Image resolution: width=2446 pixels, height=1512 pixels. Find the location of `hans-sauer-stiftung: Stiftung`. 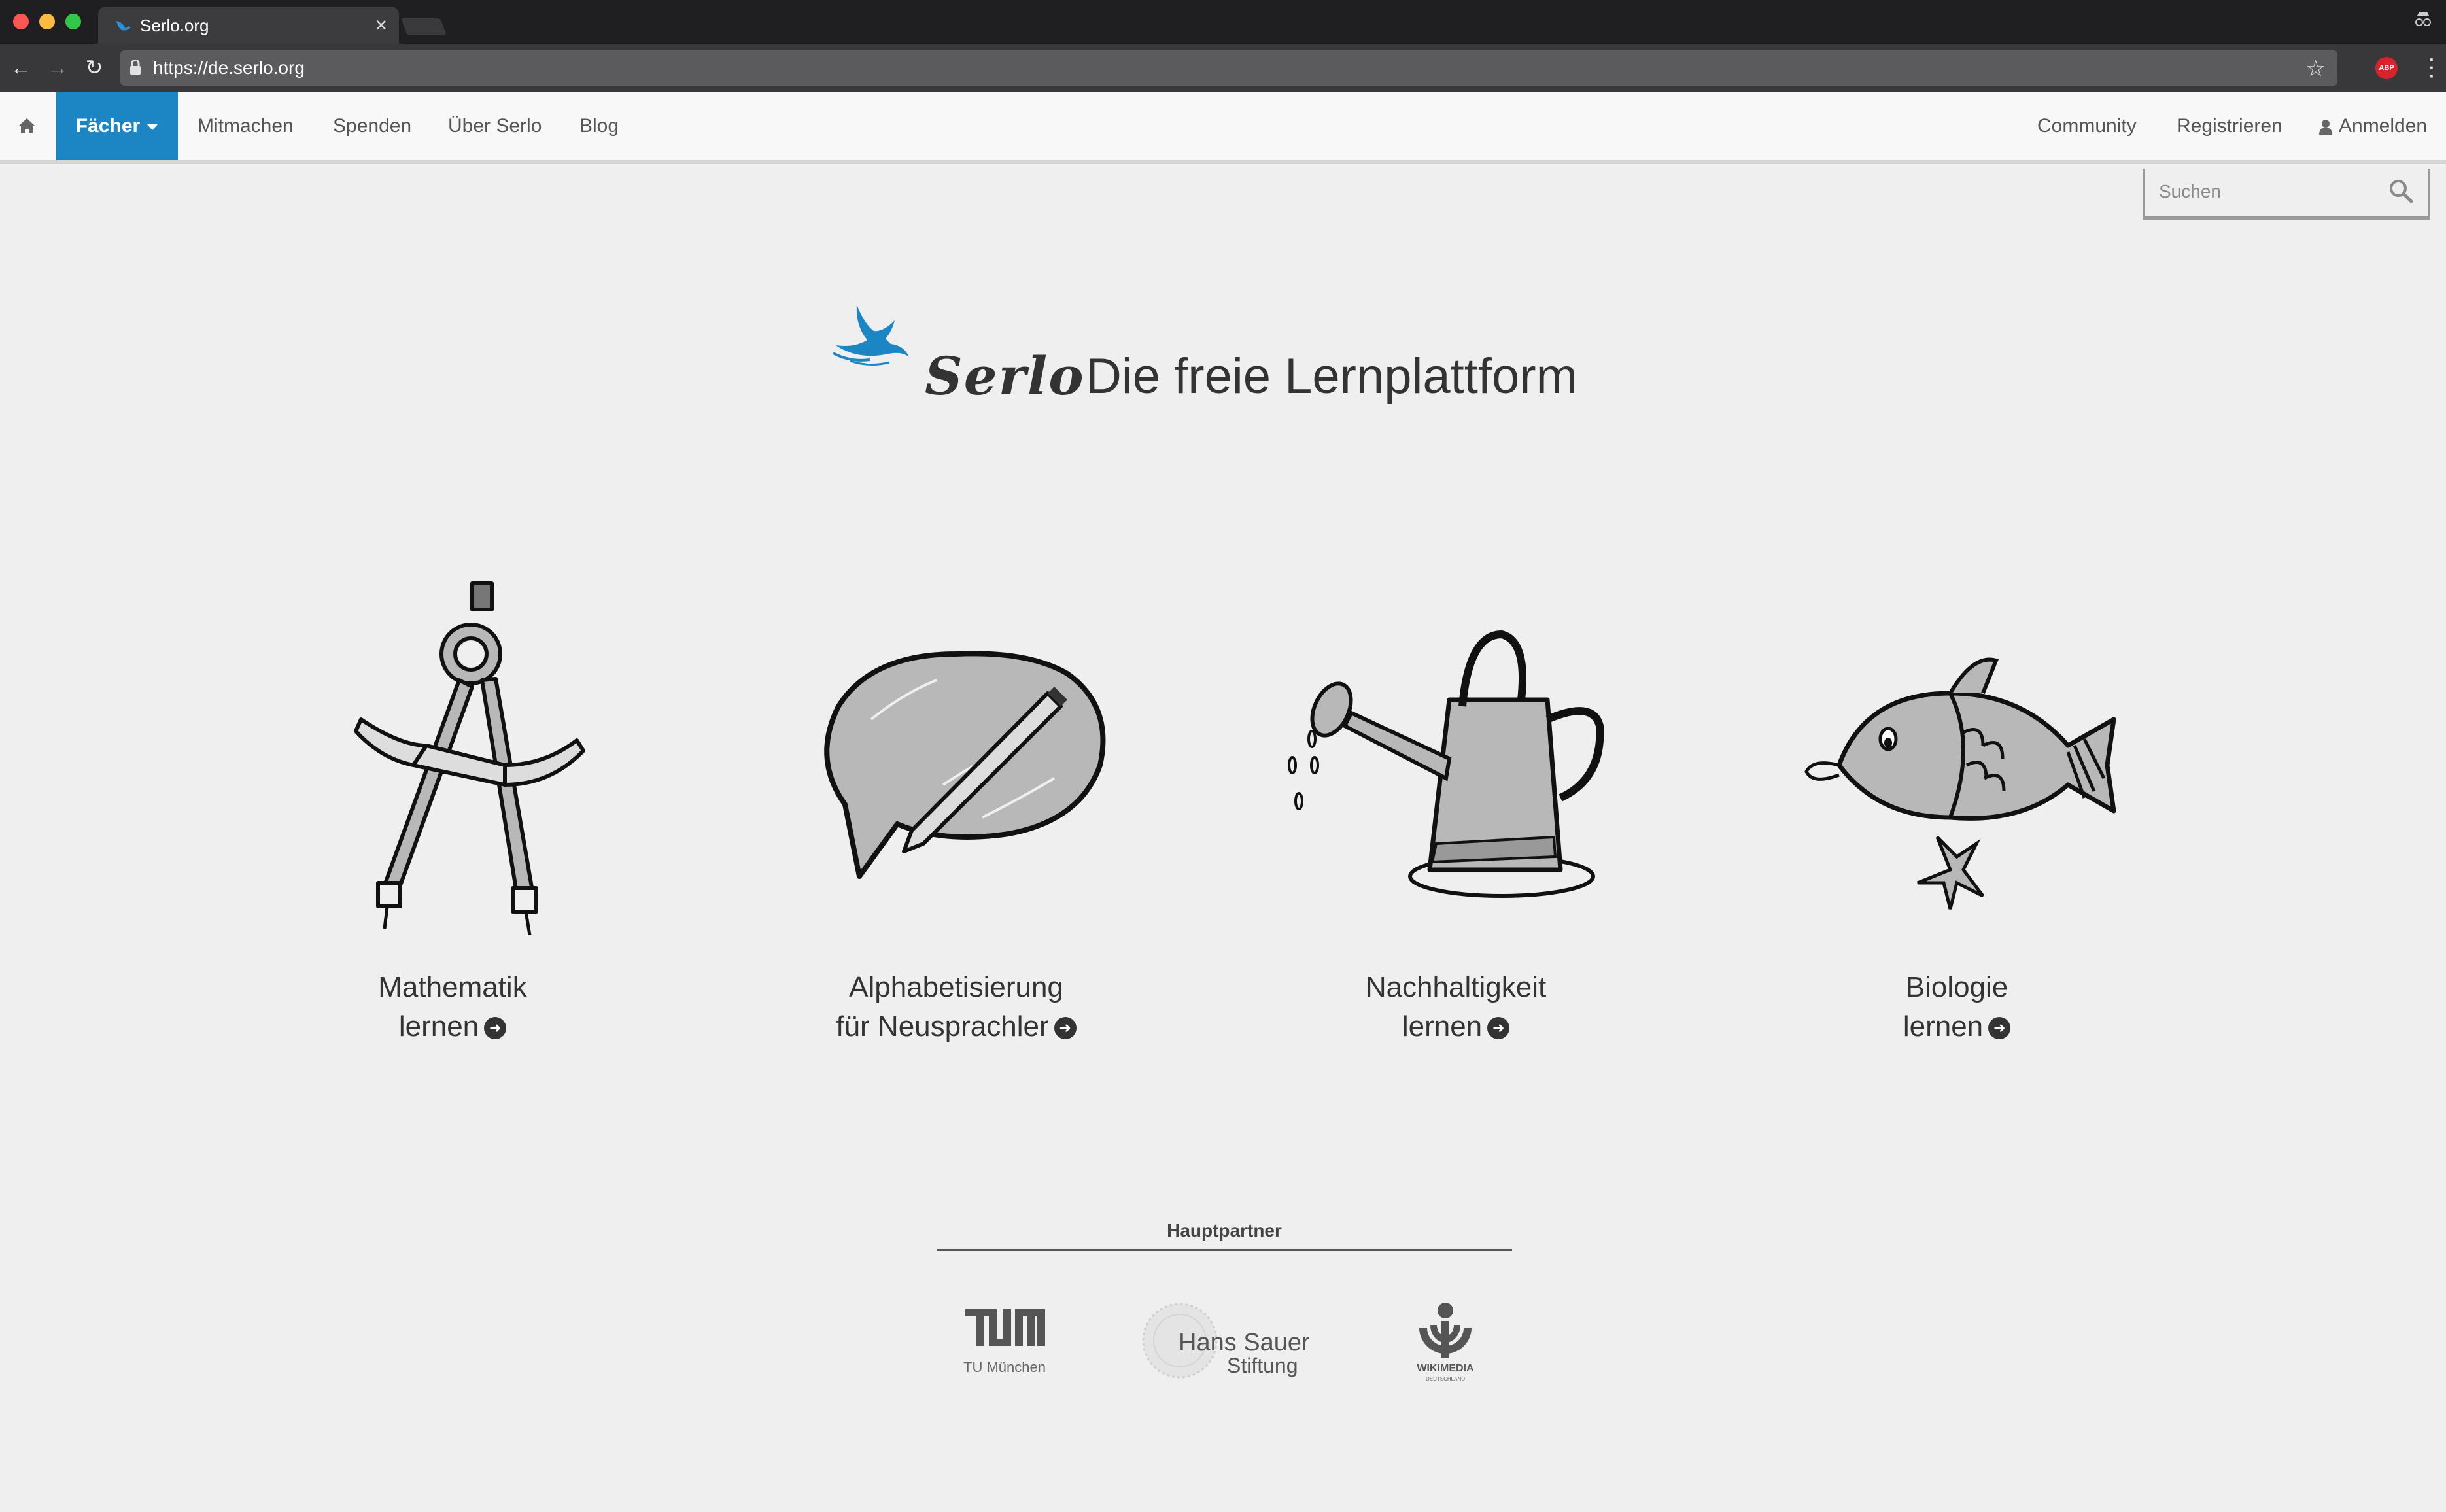

hans-sauer-stiftung: Stiftung is located at coordinates (1262, 1365).